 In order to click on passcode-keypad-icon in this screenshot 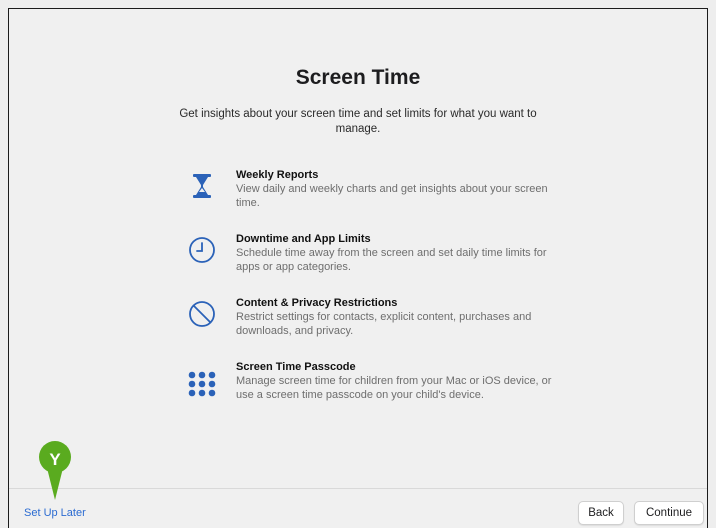, I will do `click(202, 384)`.